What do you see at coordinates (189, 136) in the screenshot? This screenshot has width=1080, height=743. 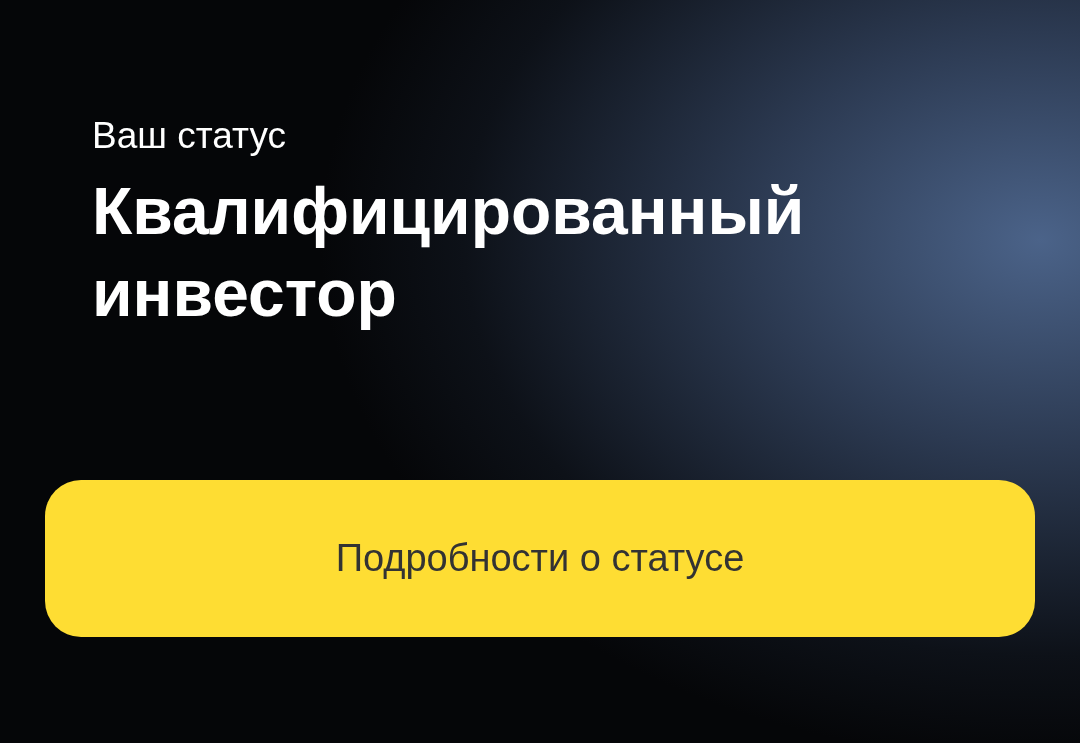 I see `status-label: Ваш статус` at bounding box center [189, 136].